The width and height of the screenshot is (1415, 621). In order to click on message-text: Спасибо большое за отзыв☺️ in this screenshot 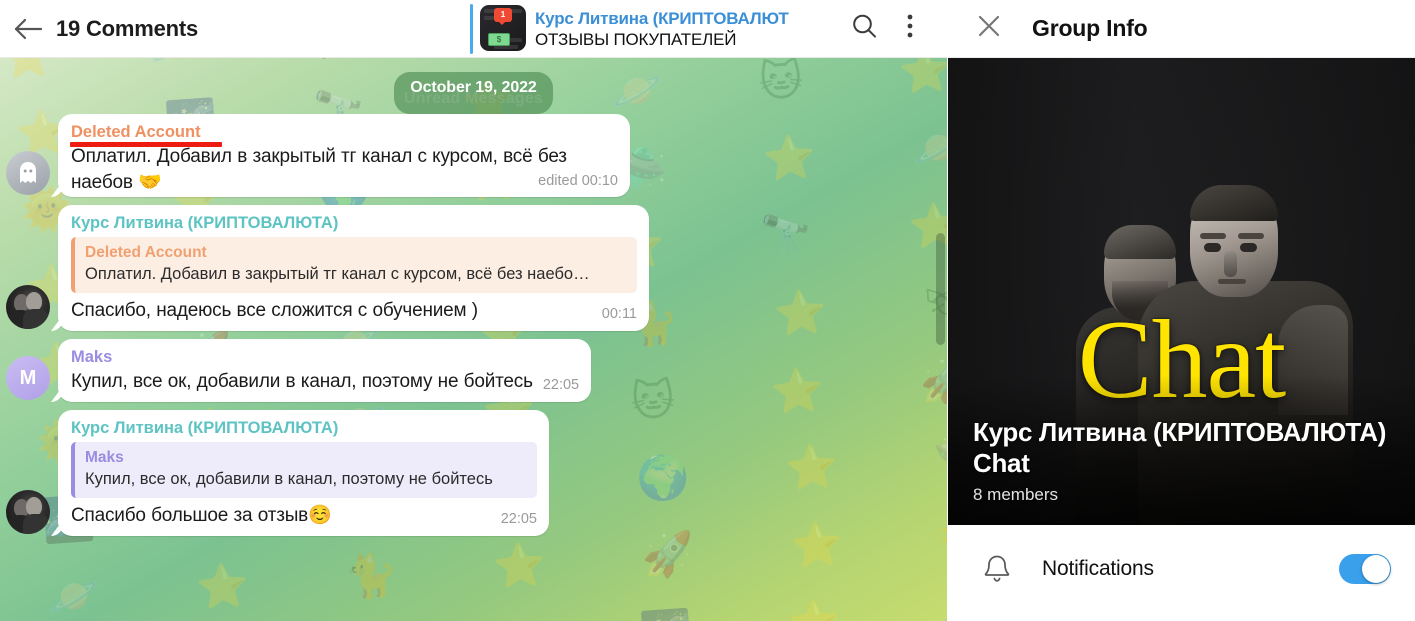, I will do `click(201, 515)`.